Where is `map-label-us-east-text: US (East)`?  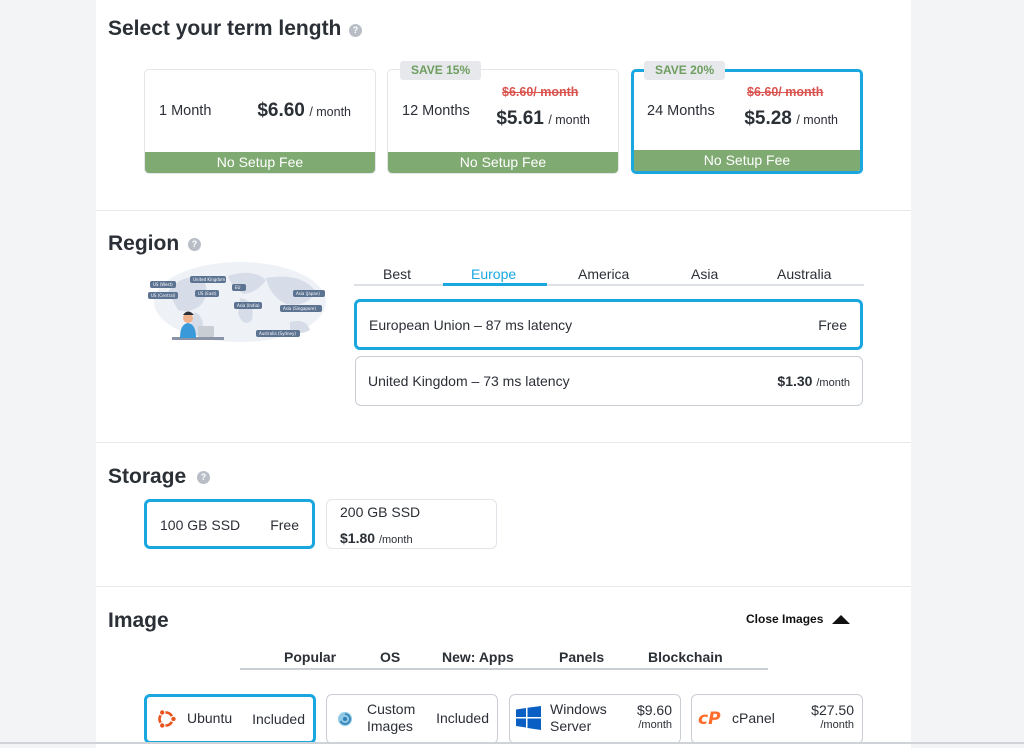 map-label-us-east-text: US (East) is located at coordinates (207, 293).